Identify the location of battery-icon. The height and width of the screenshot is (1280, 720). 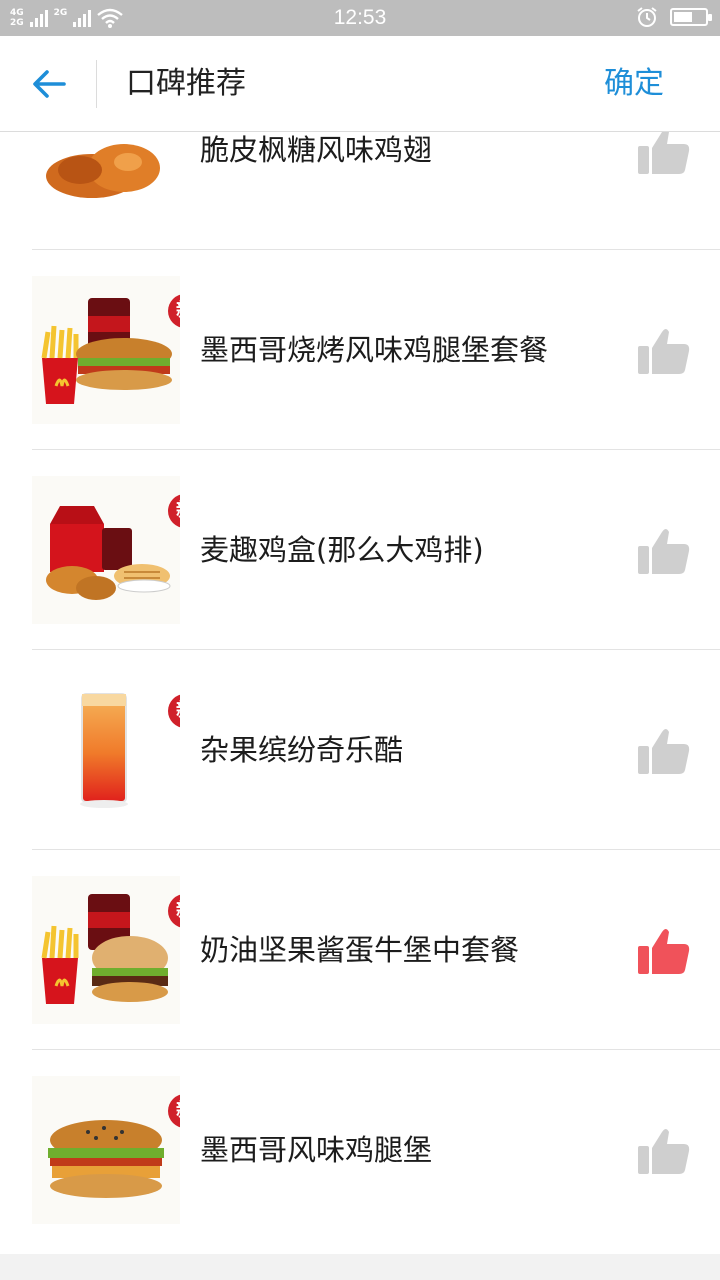
(691, 17).